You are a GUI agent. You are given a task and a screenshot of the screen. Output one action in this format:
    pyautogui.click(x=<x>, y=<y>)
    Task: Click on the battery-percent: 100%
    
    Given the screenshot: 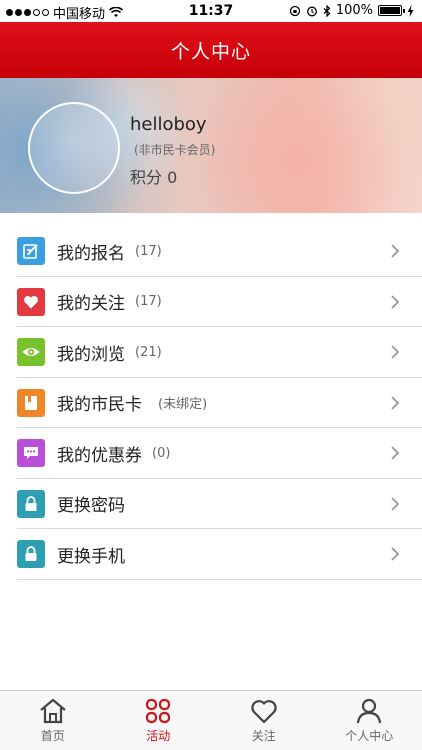 What is the action you would take?
    pyautogui.click(x=354, y=10)
    